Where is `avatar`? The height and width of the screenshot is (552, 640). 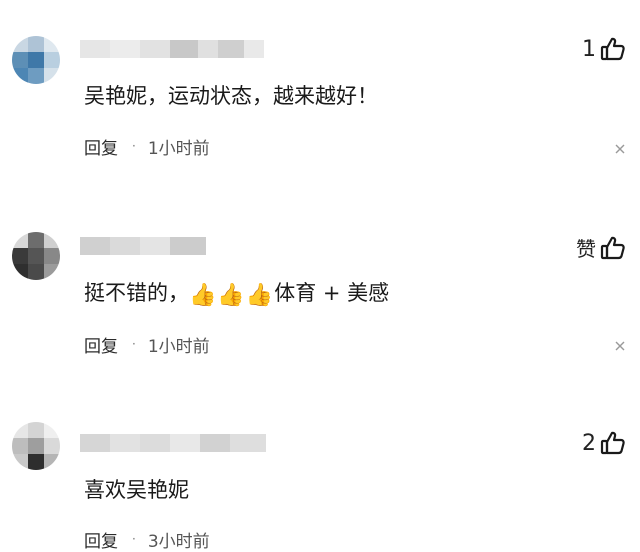
avatar is located at coordinates (36, 446).